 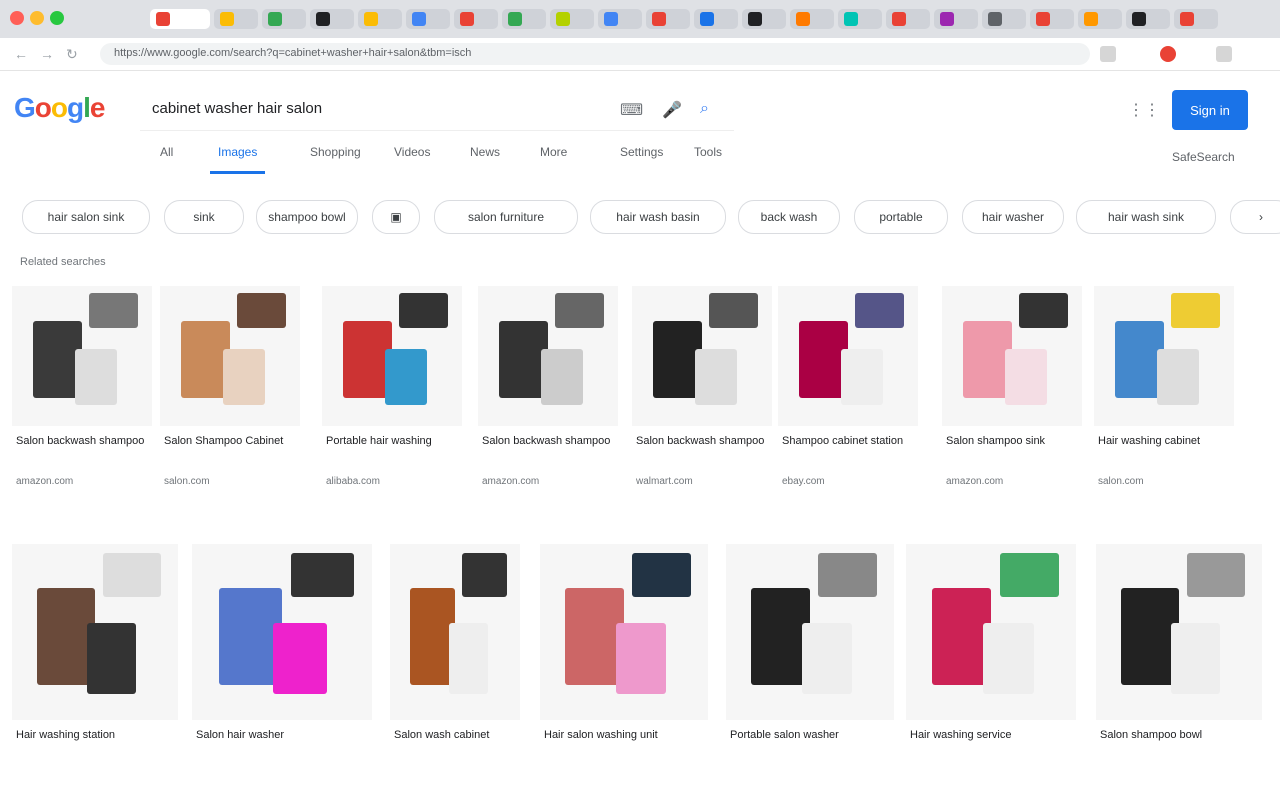 What do you see at coordinates (455, 735) in the screenshot?
I see `result-caption: Salon wash cabinet` at bounding box center [455, 735].